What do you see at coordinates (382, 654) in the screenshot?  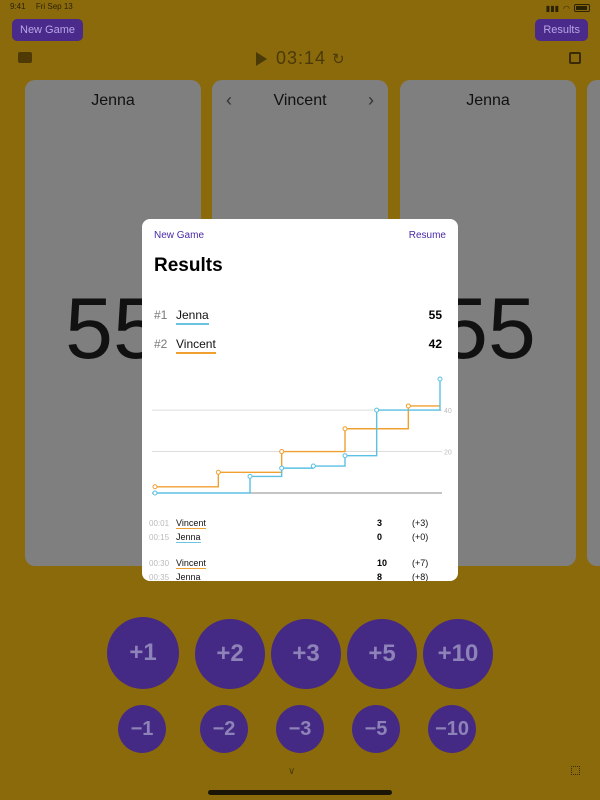 I see `plus-5-button: +5` at bounding box center [382, 654].